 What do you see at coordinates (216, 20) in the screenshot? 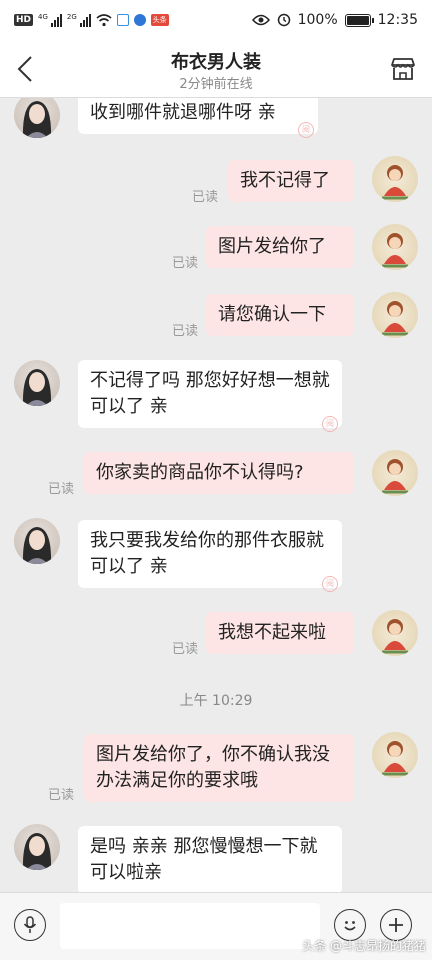
I see `status-bar: HD 4G 2G 头条 100% 12:35` at bounding box center [216, 20].